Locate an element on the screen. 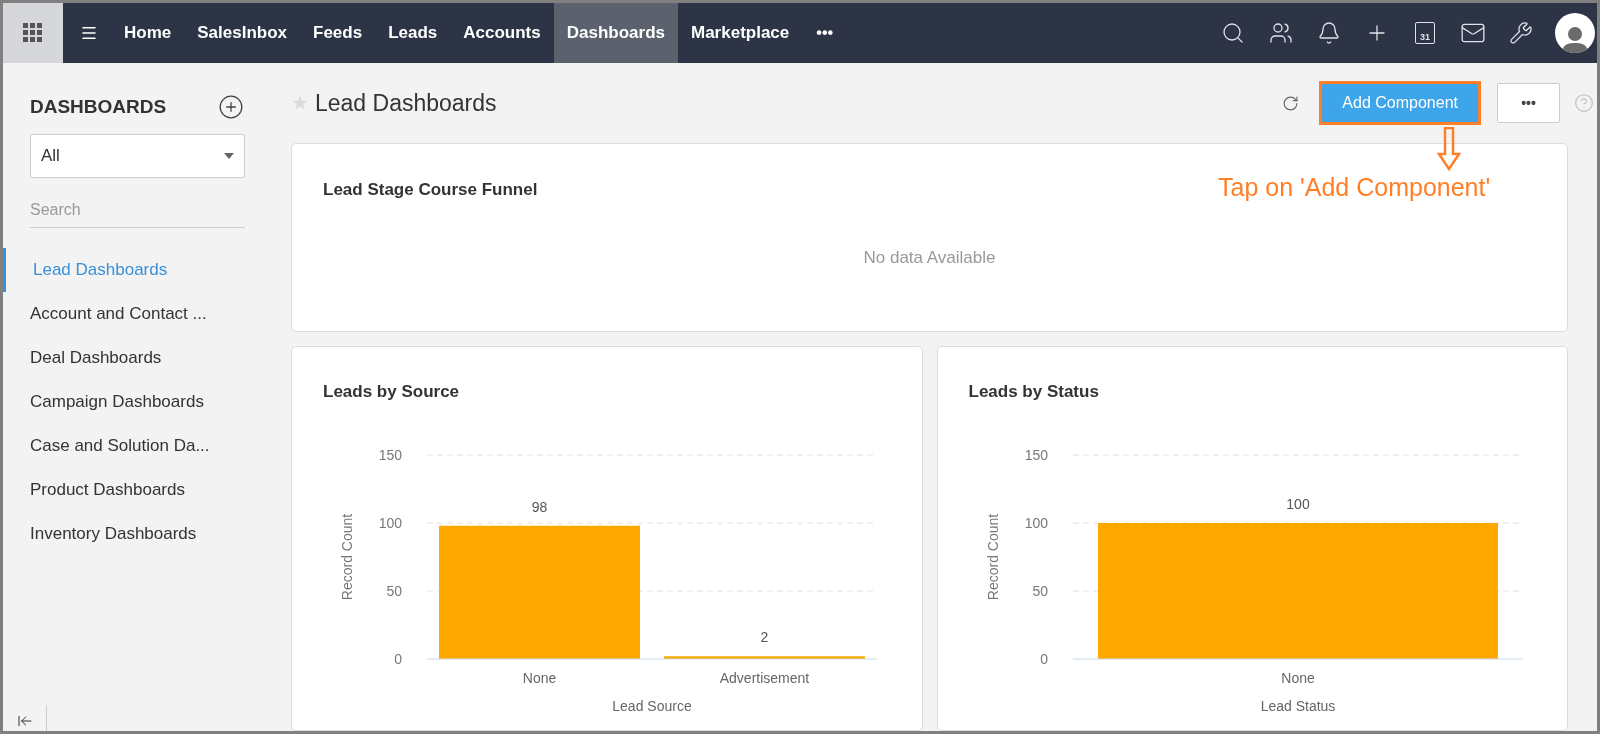 The height and width of the screenshot is (734, 1600). x-tick-label: Advertisement is located at coordinates (764, 677).